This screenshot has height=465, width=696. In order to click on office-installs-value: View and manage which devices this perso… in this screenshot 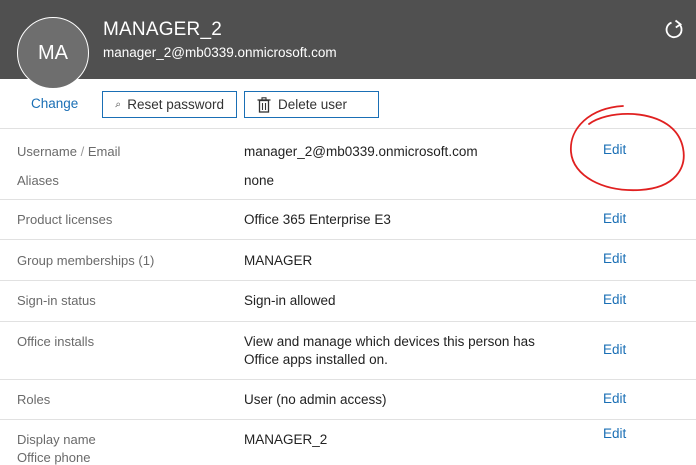, I will do `click(389, 351)`.